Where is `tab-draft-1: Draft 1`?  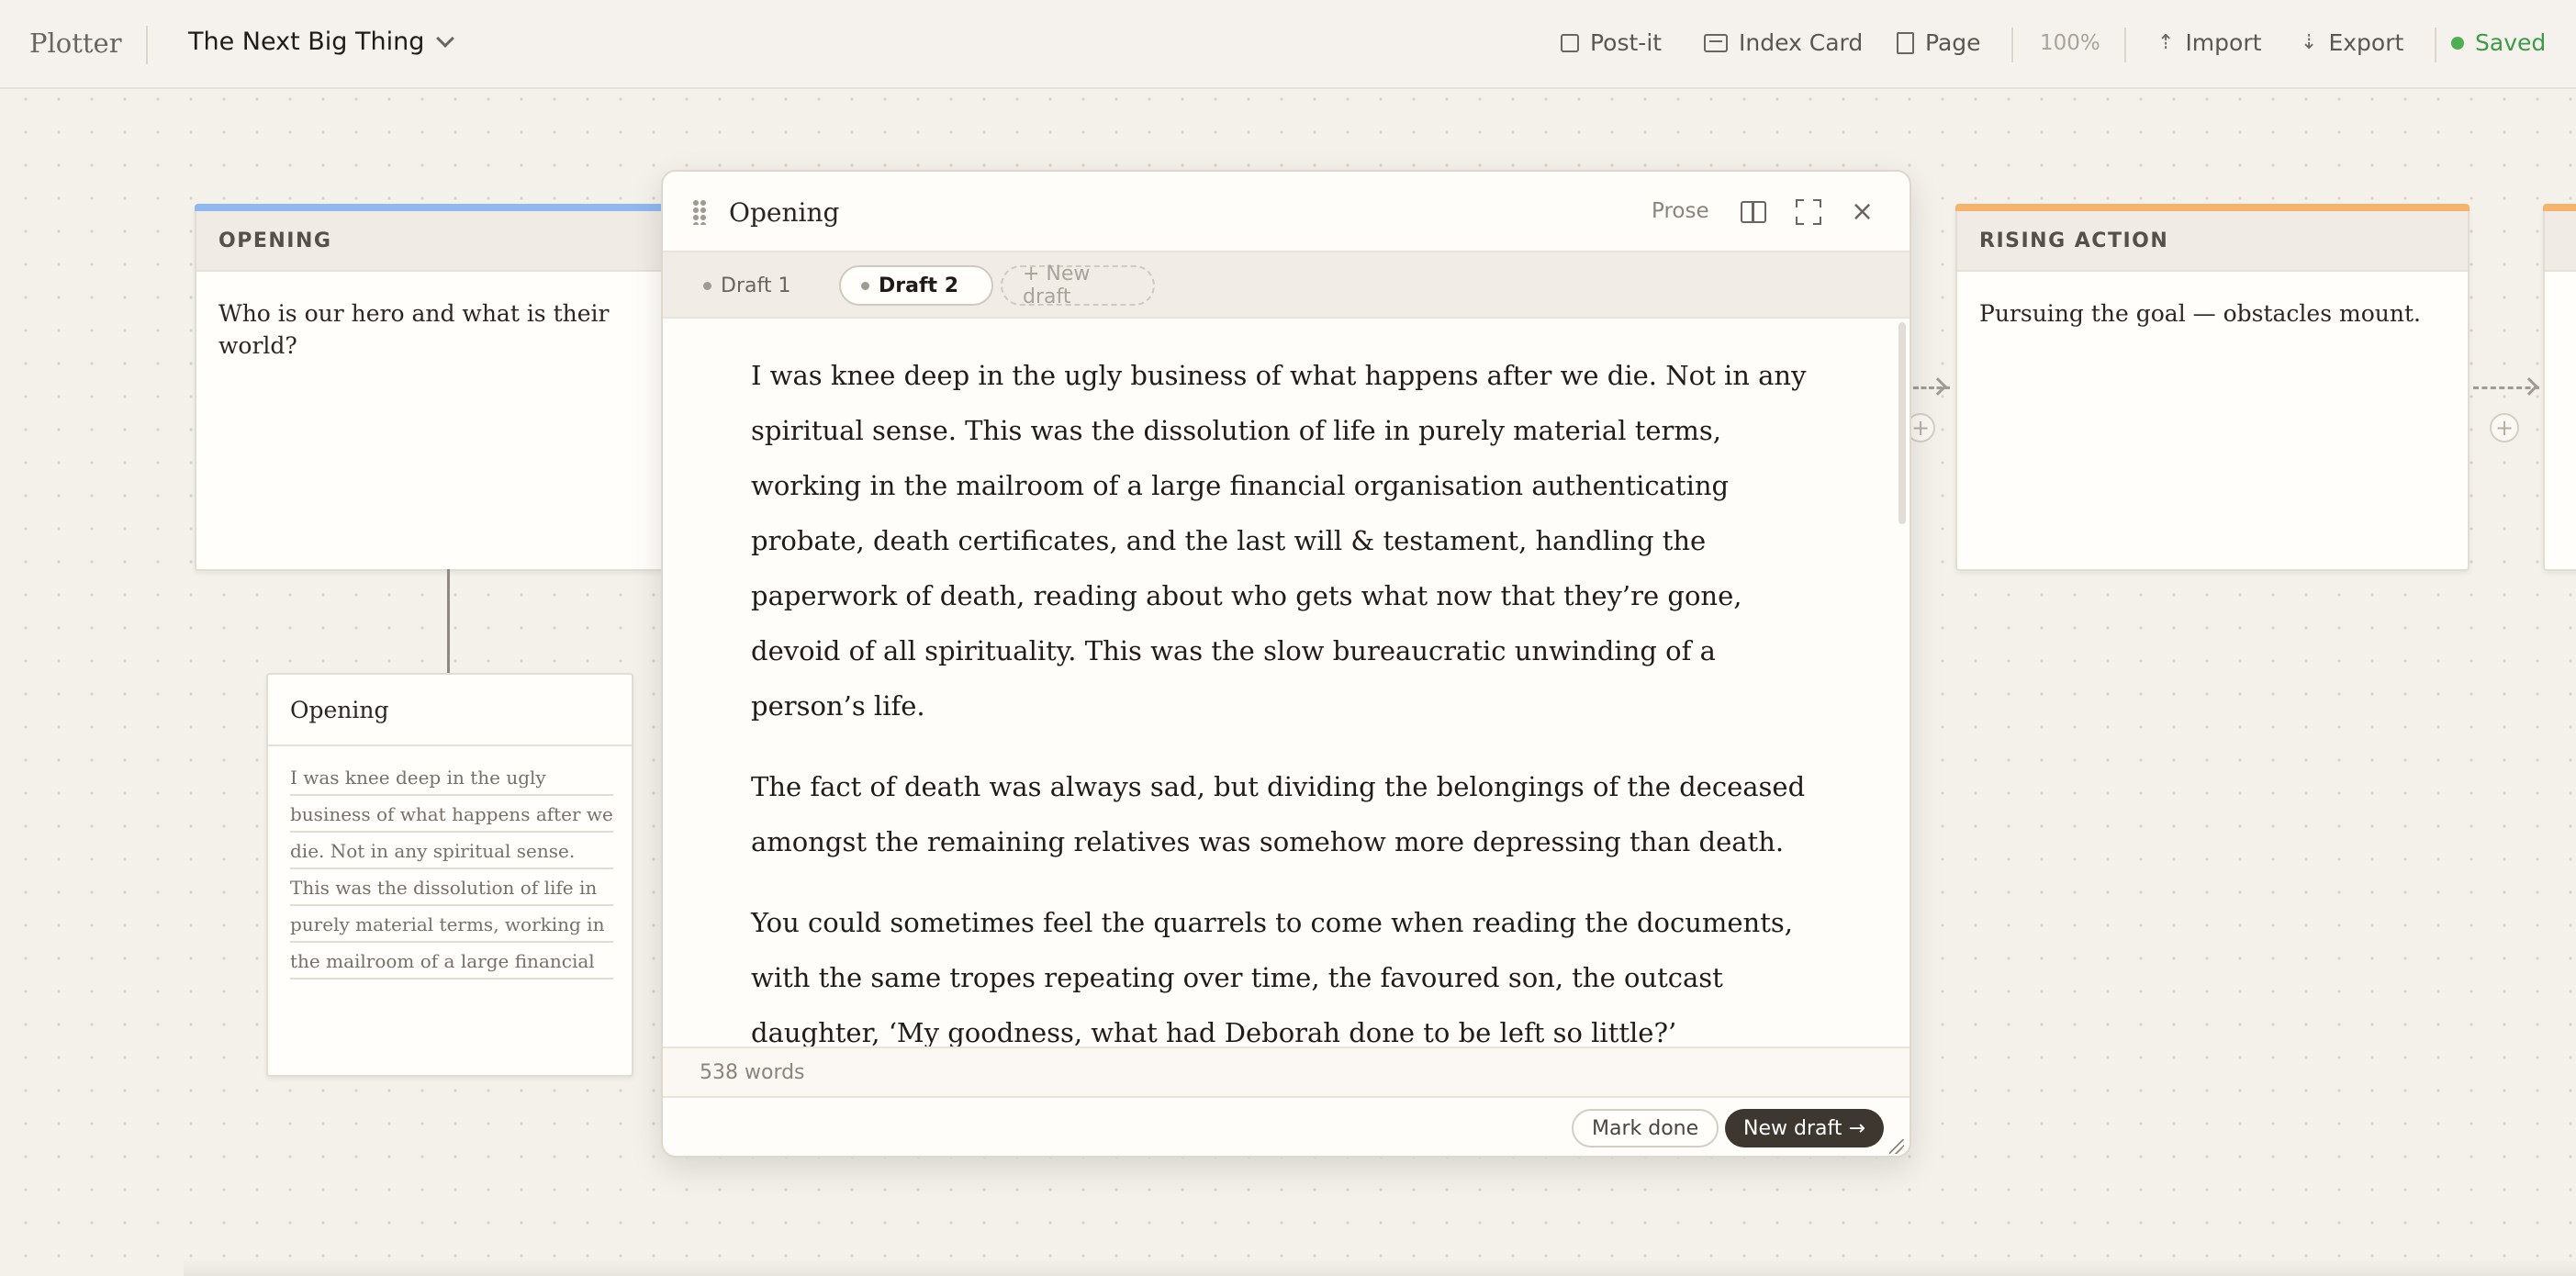 tab-draft-1: Draft 1 is located at coordinates (747, 285).